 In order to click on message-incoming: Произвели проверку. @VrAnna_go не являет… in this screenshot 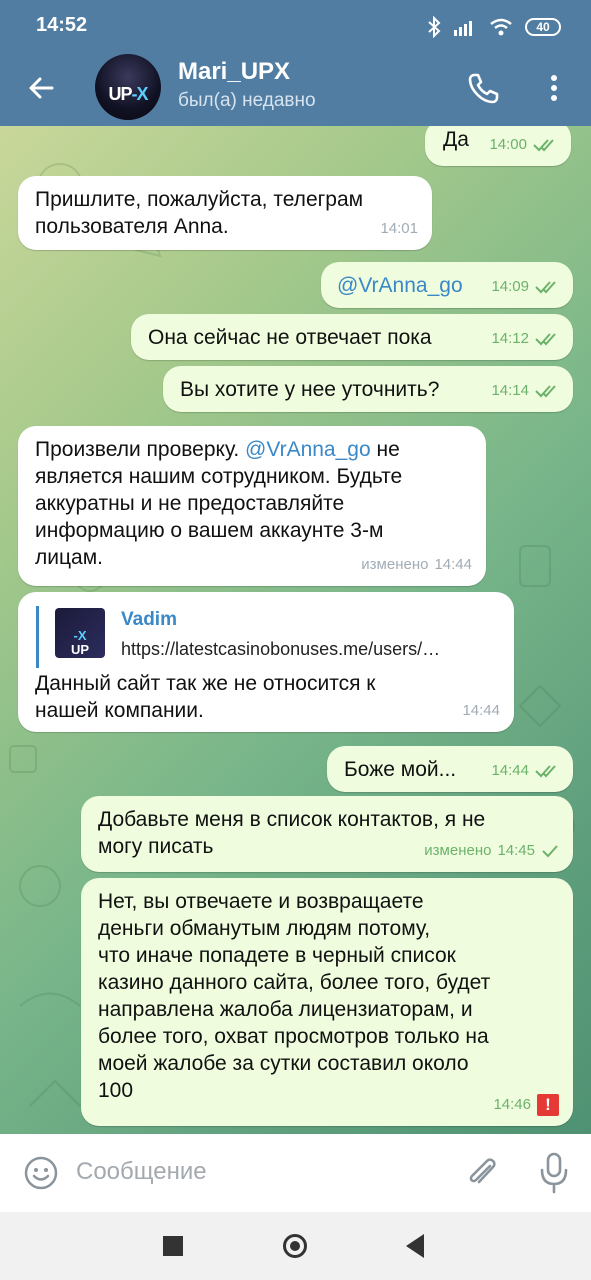, I will do `click(252, 506)`.